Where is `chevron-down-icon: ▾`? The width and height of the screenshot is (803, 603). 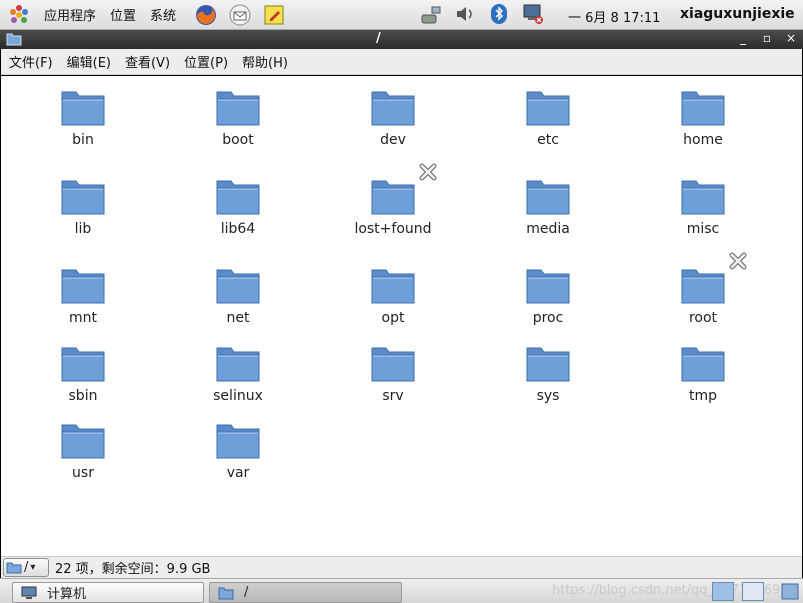 chevron-down-icon: ▾ is located at coordinates (33, 567).